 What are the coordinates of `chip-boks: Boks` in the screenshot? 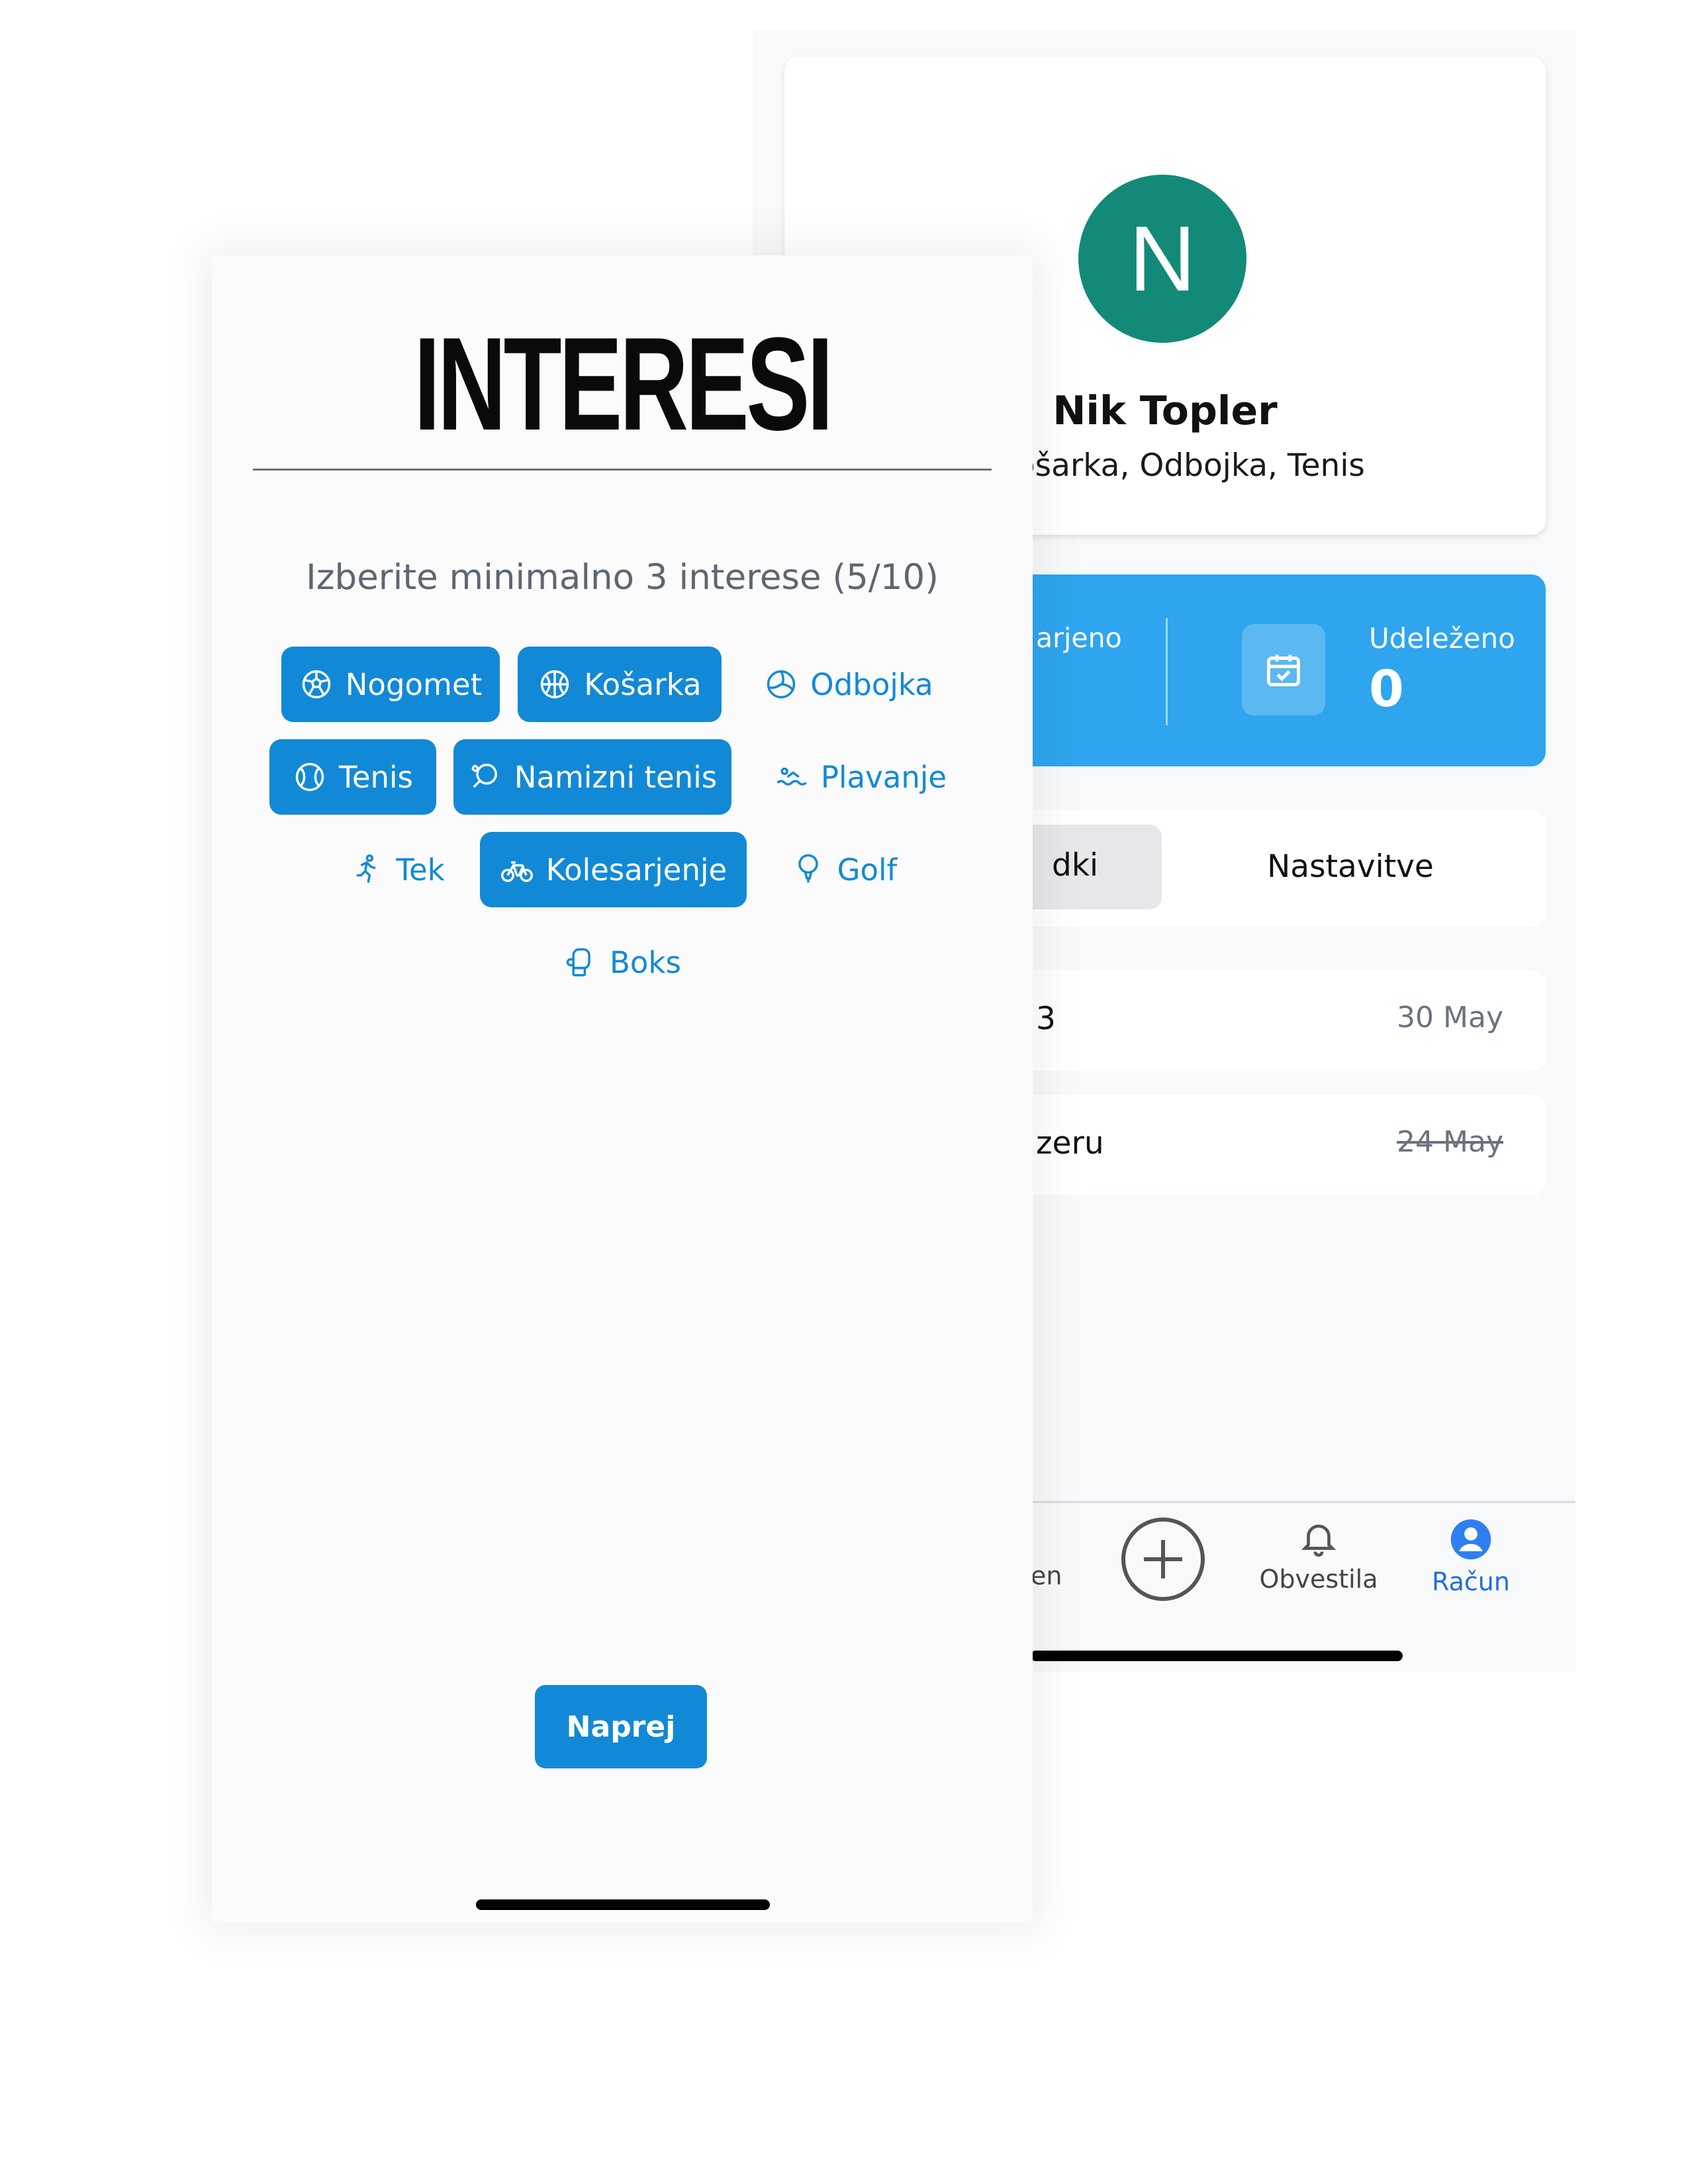 It's located at (622, 963).